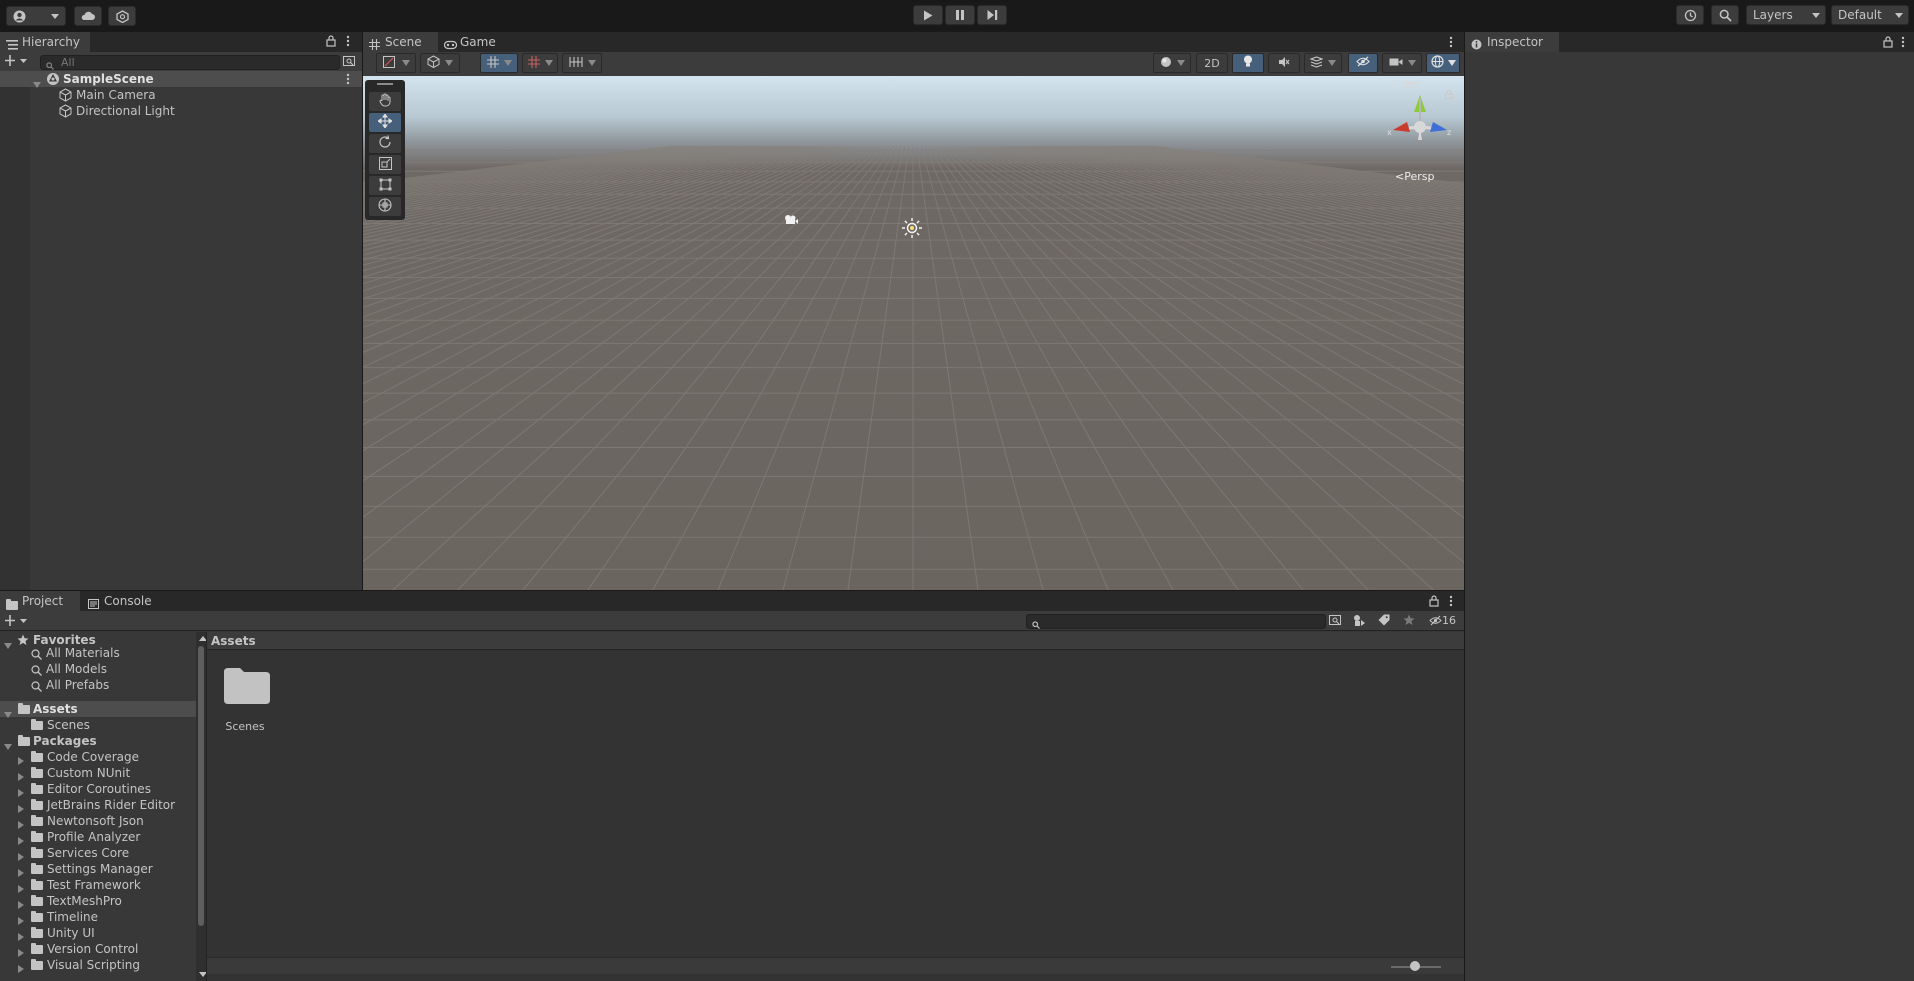  I want to click on render-mode-dropdown, so click(1172, 63).